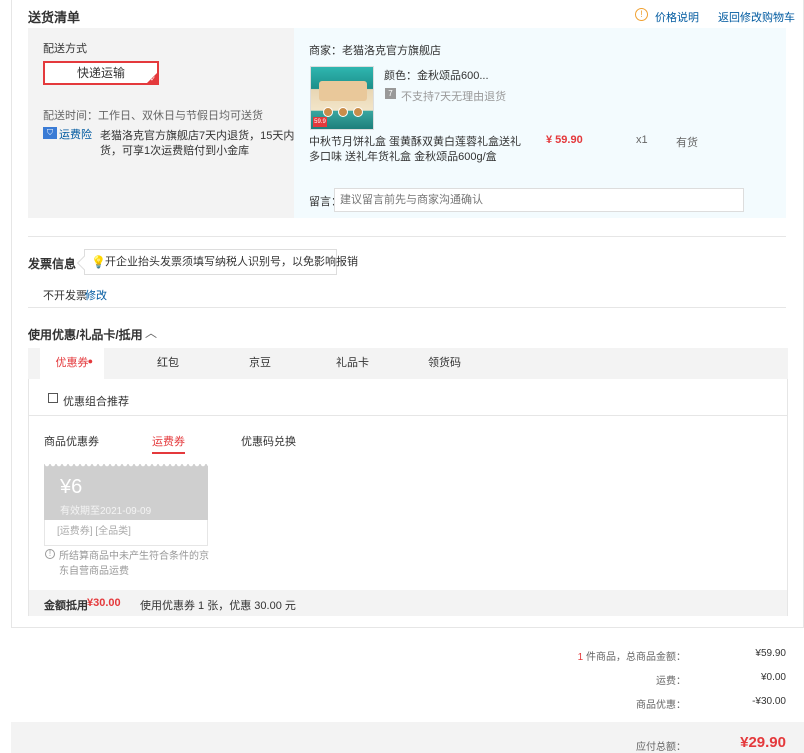 The width and height of the screenshot is (804, 753). I want to click on coupon-note-line1: 所结算商品中未产生符合条件的京, so click(134, 556).